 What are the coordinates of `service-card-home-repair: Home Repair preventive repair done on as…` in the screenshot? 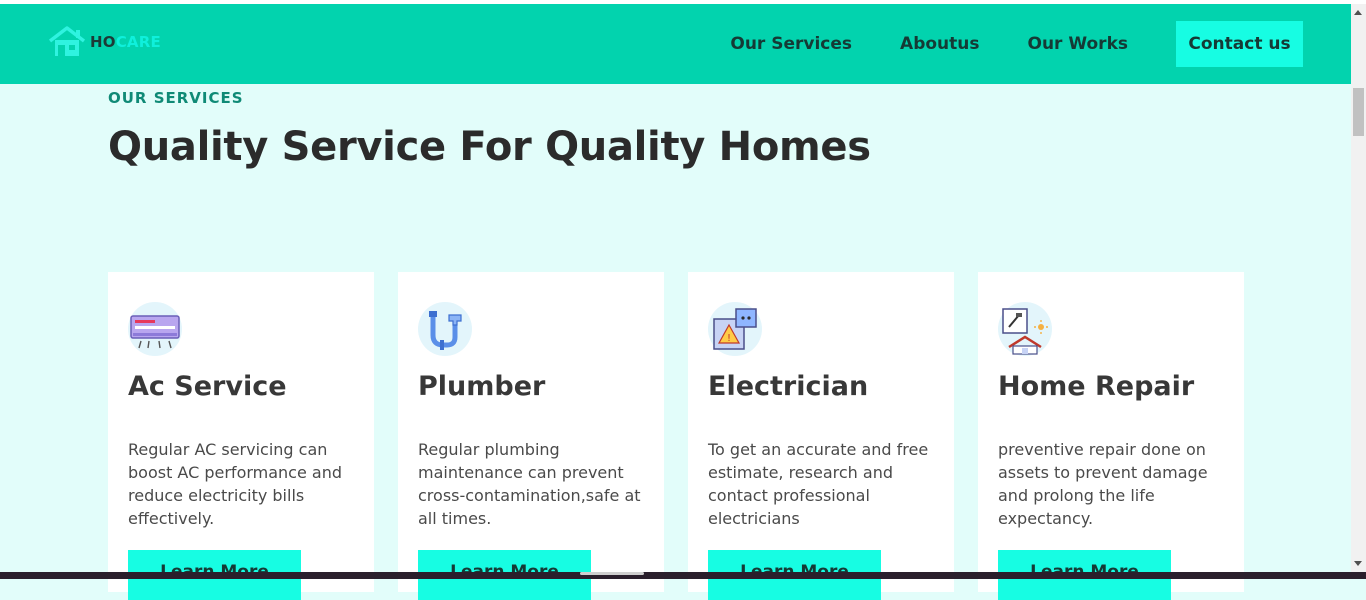 It's located at (1111, 436).